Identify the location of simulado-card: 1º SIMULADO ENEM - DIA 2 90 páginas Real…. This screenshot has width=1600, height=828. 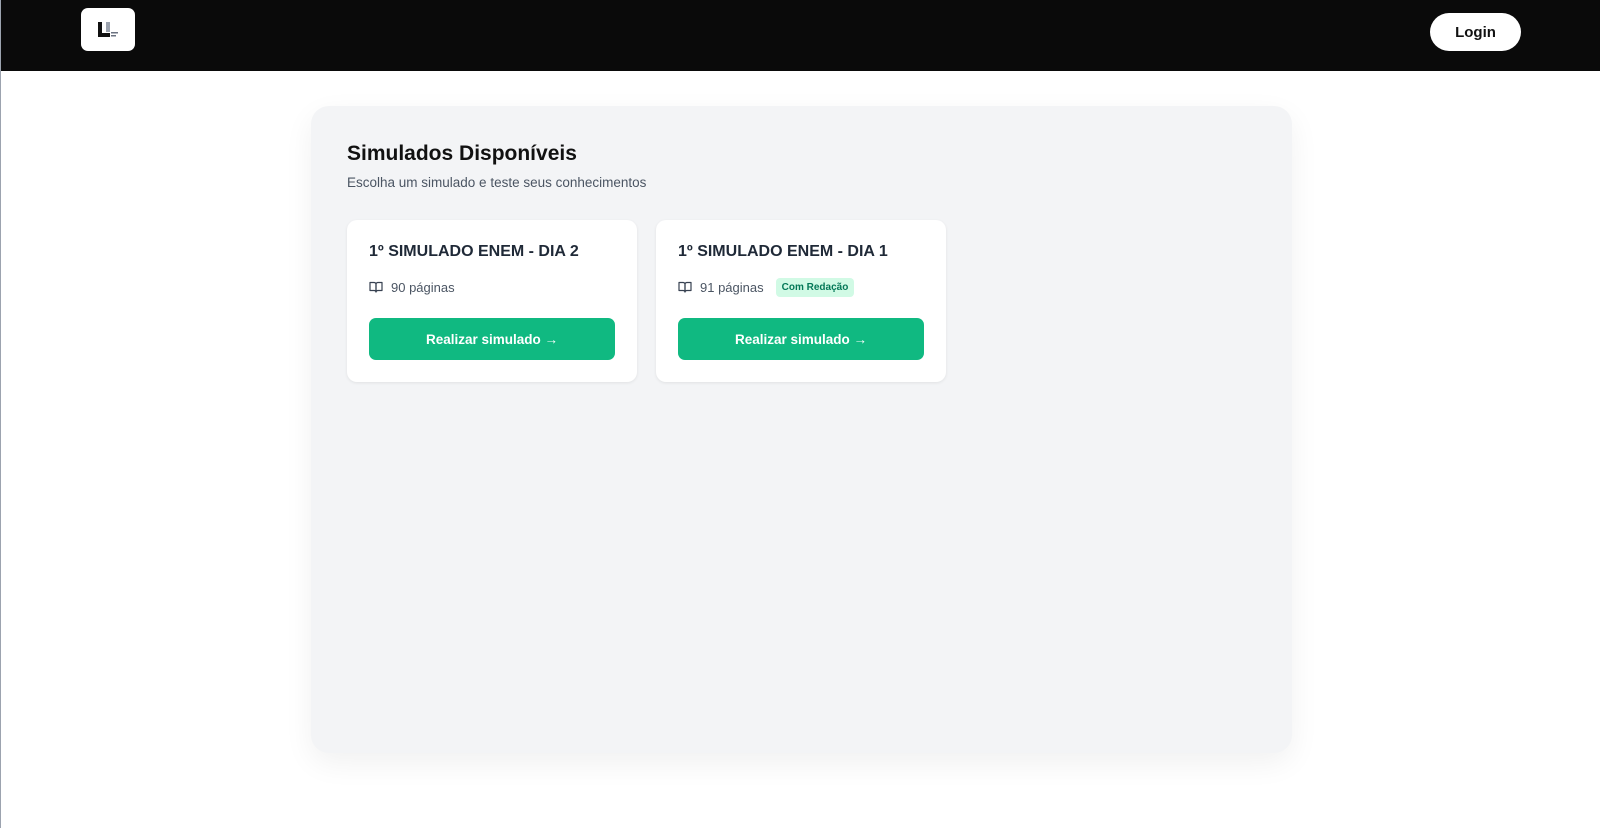
(492, 301).